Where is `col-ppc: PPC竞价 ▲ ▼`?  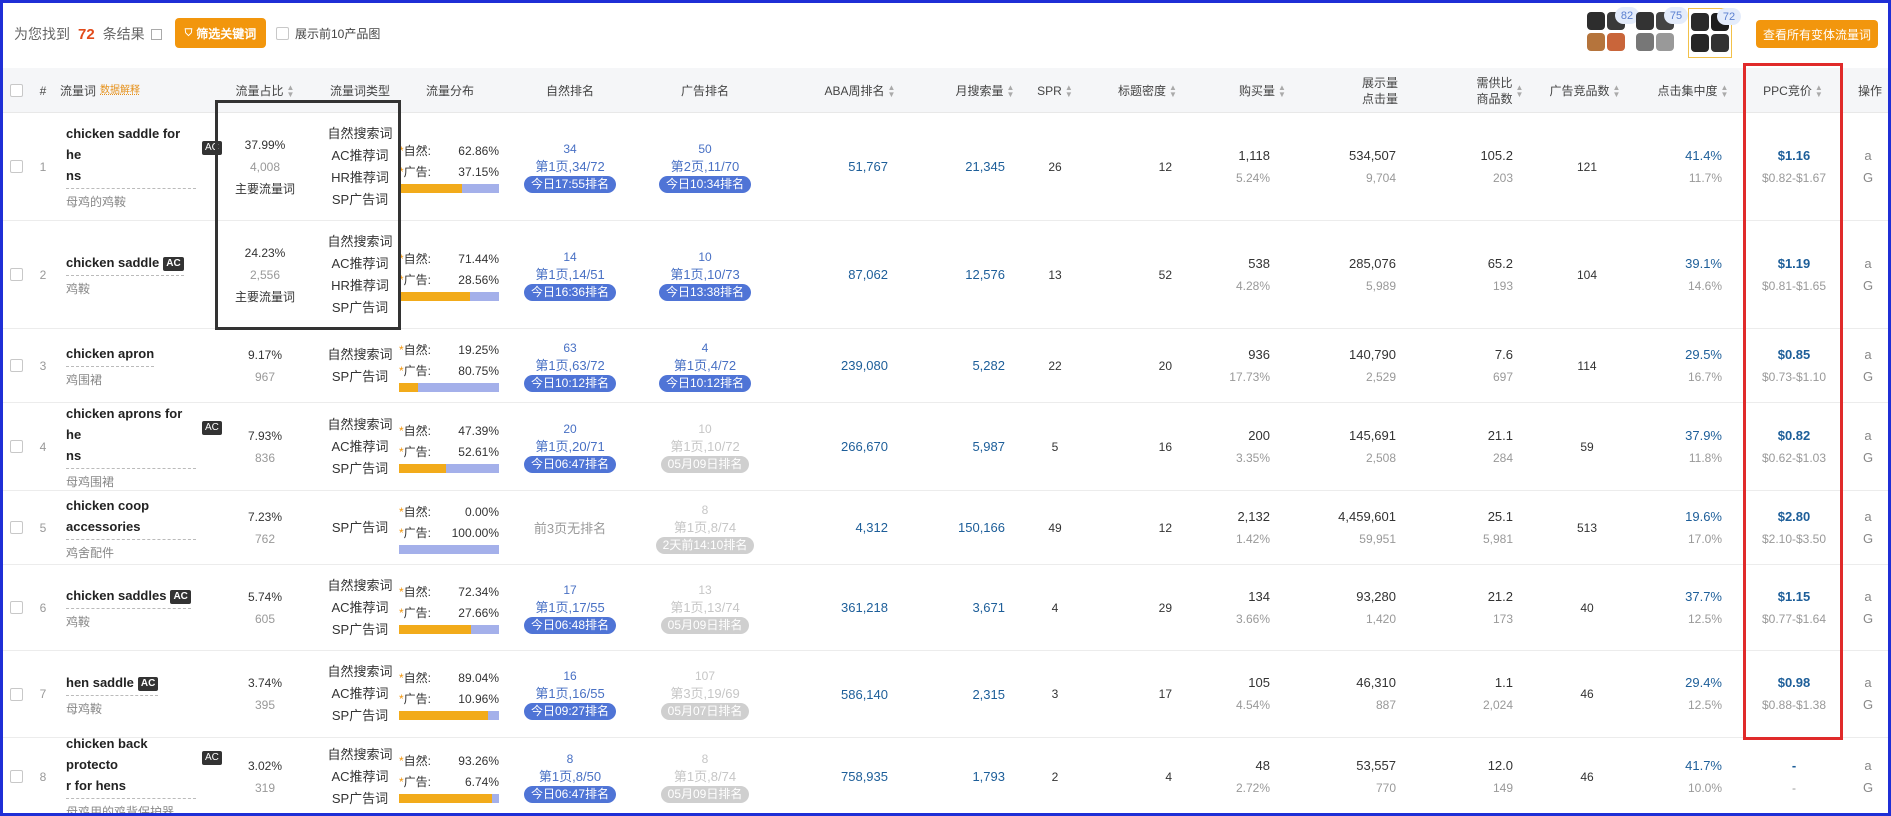 col-ppc: PPC竞价 ▲ ▼ is located at coordinates (1793, 90).